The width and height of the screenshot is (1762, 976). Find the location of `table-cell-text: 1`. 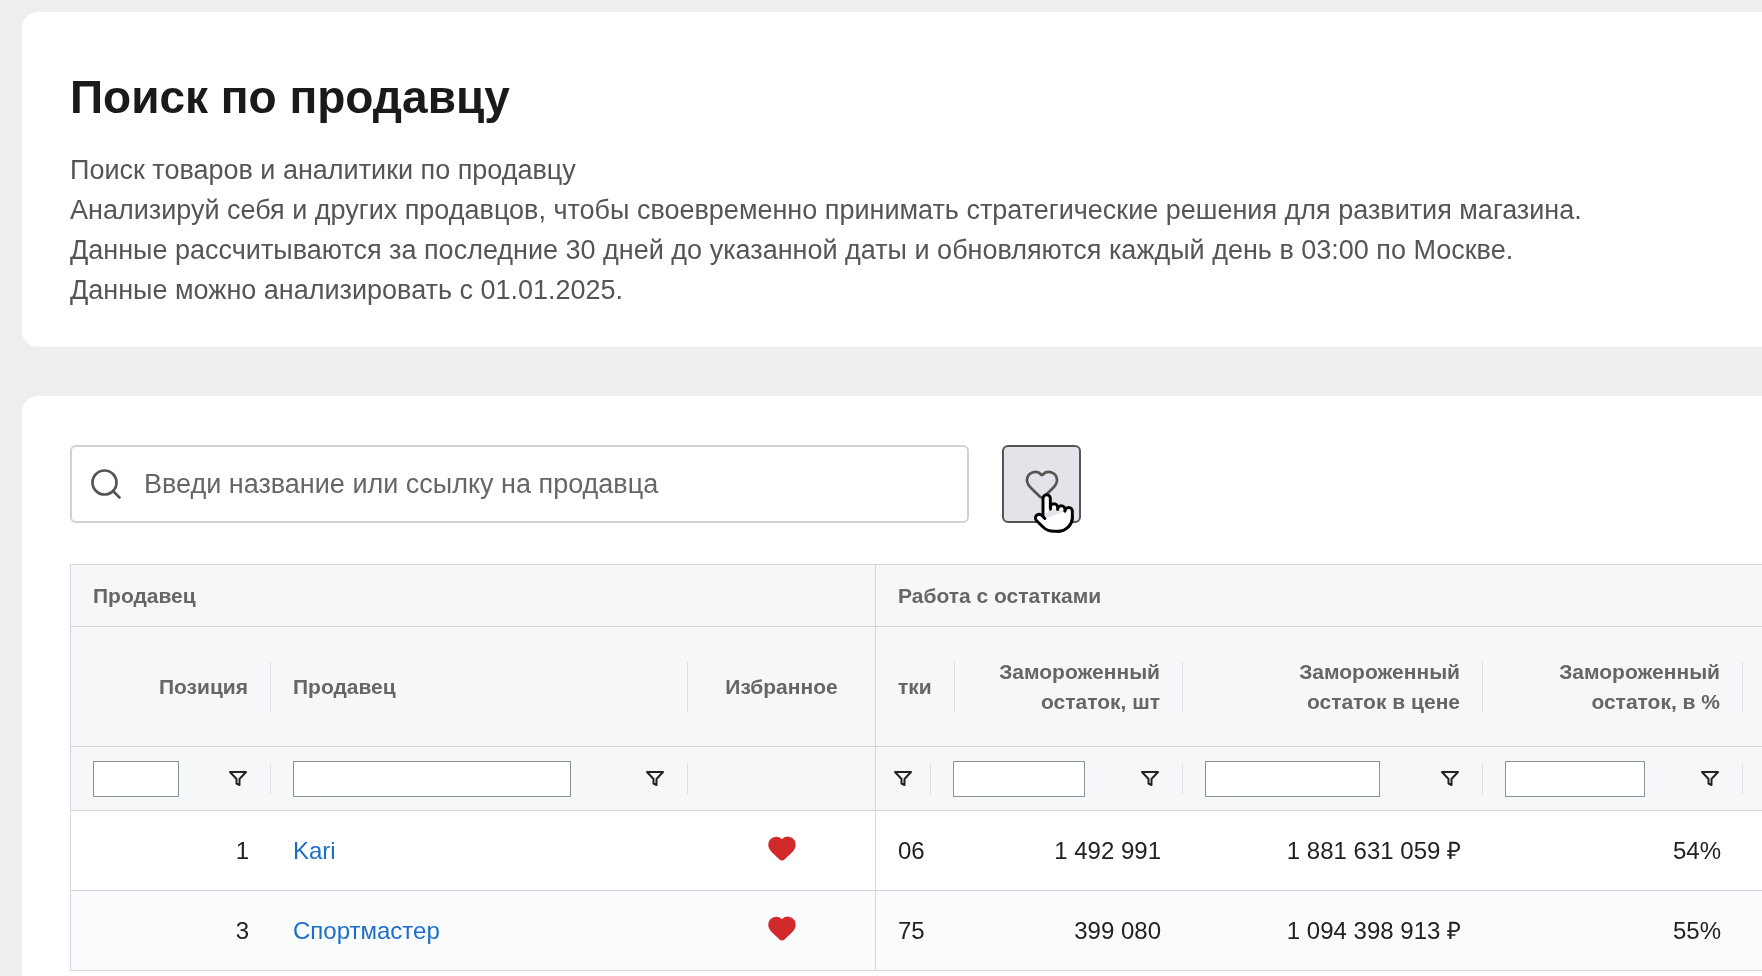

table-cell-text: 1 is located at coordinates (242, 850).